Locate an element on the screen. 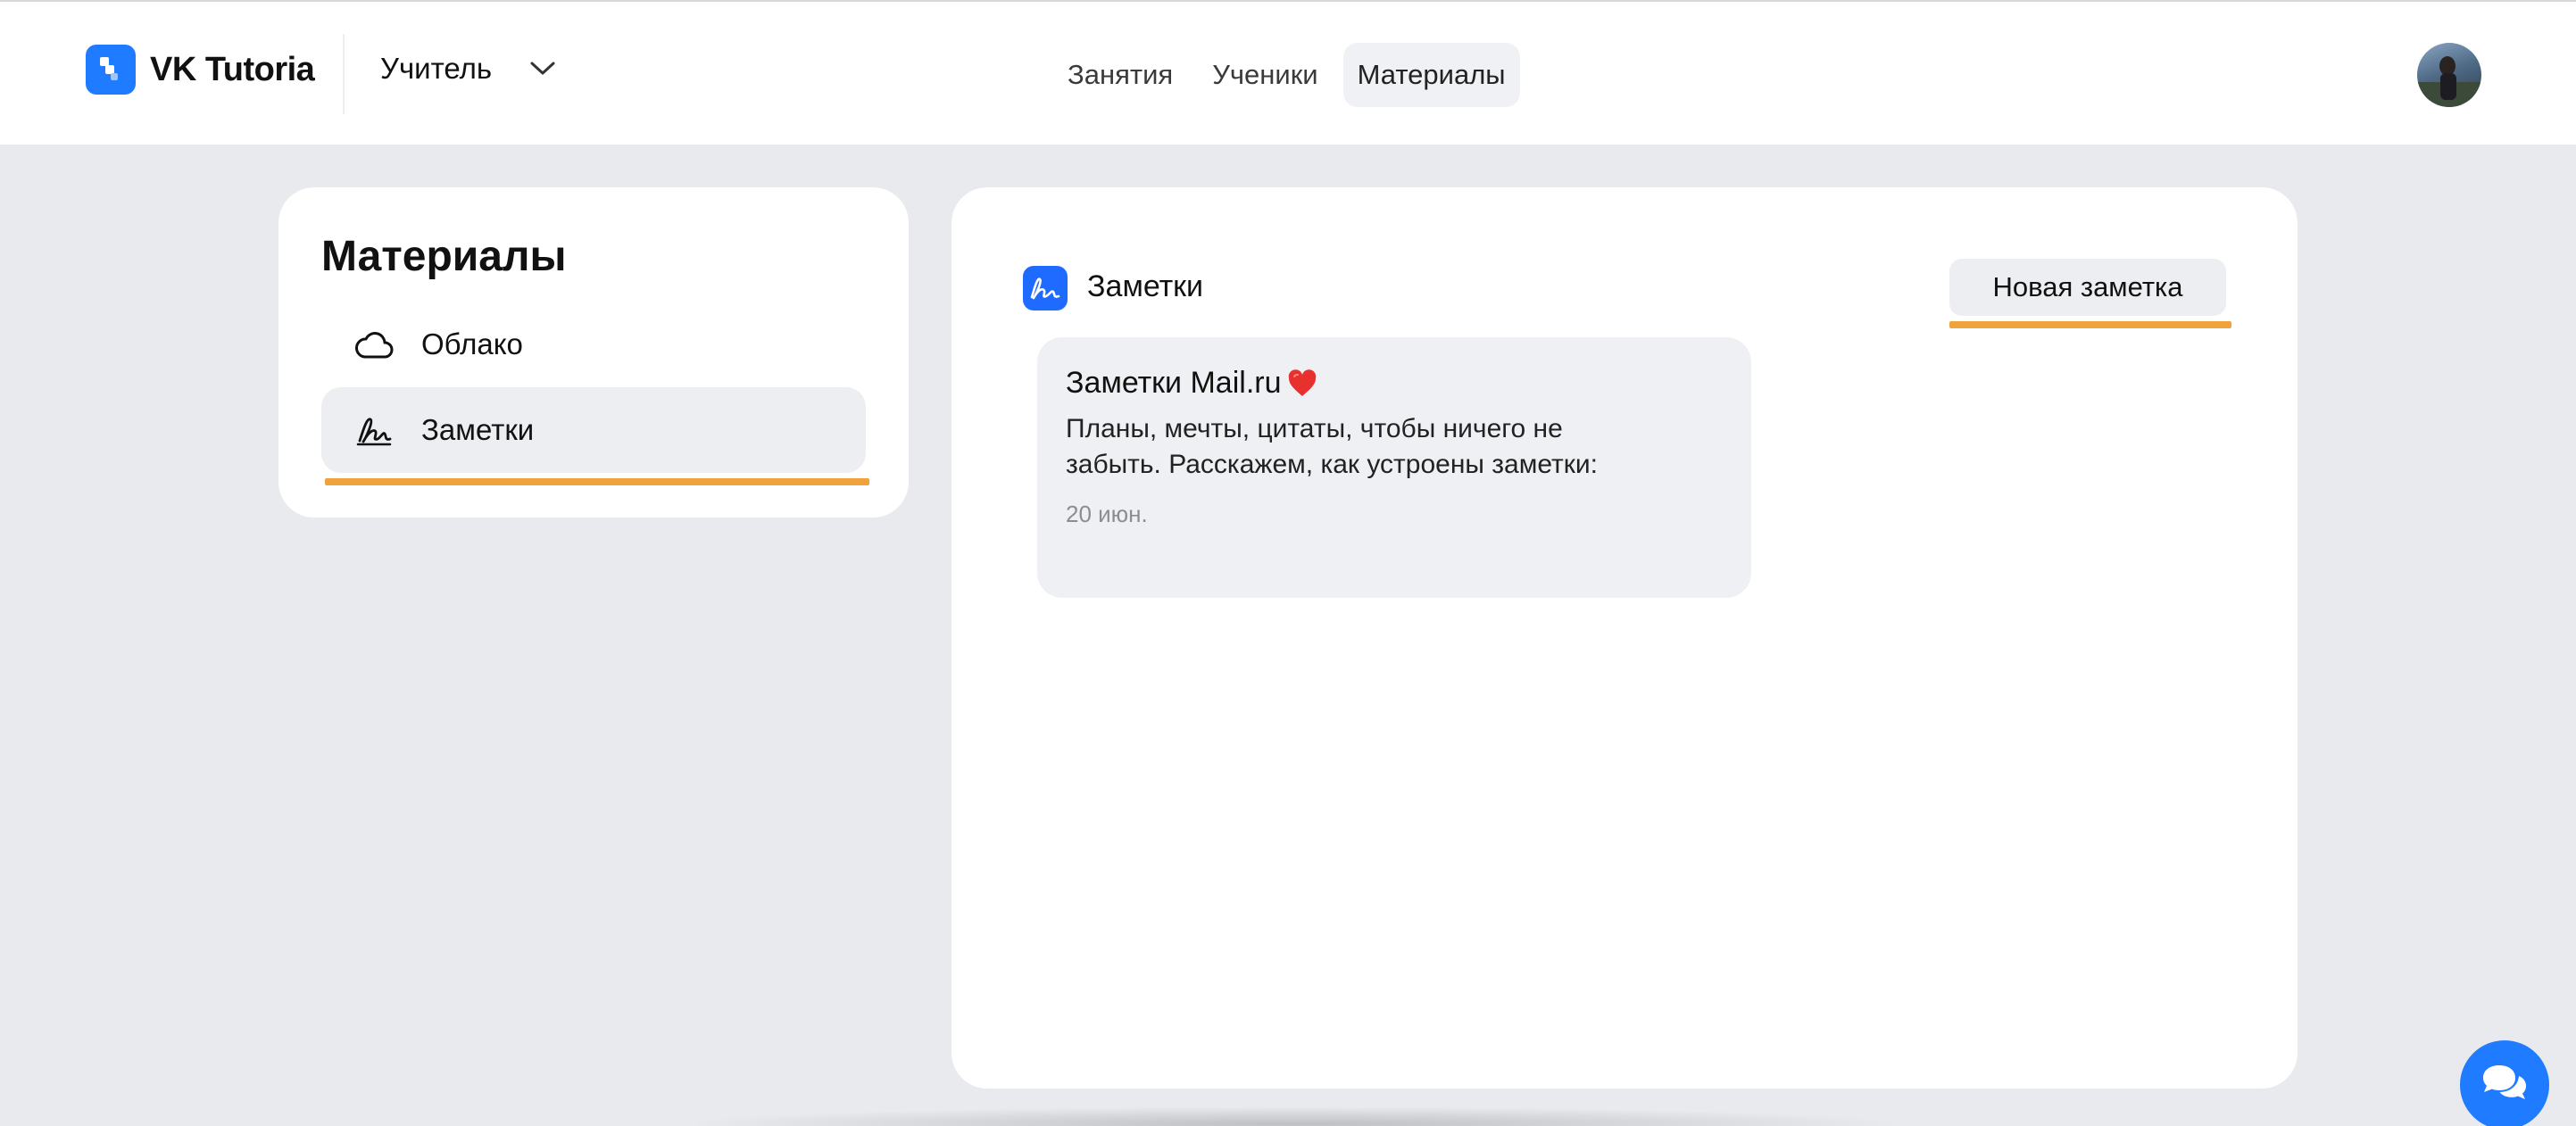  main-nav: Занятия Ученики Материалы is located at coordinates (1292, 75).